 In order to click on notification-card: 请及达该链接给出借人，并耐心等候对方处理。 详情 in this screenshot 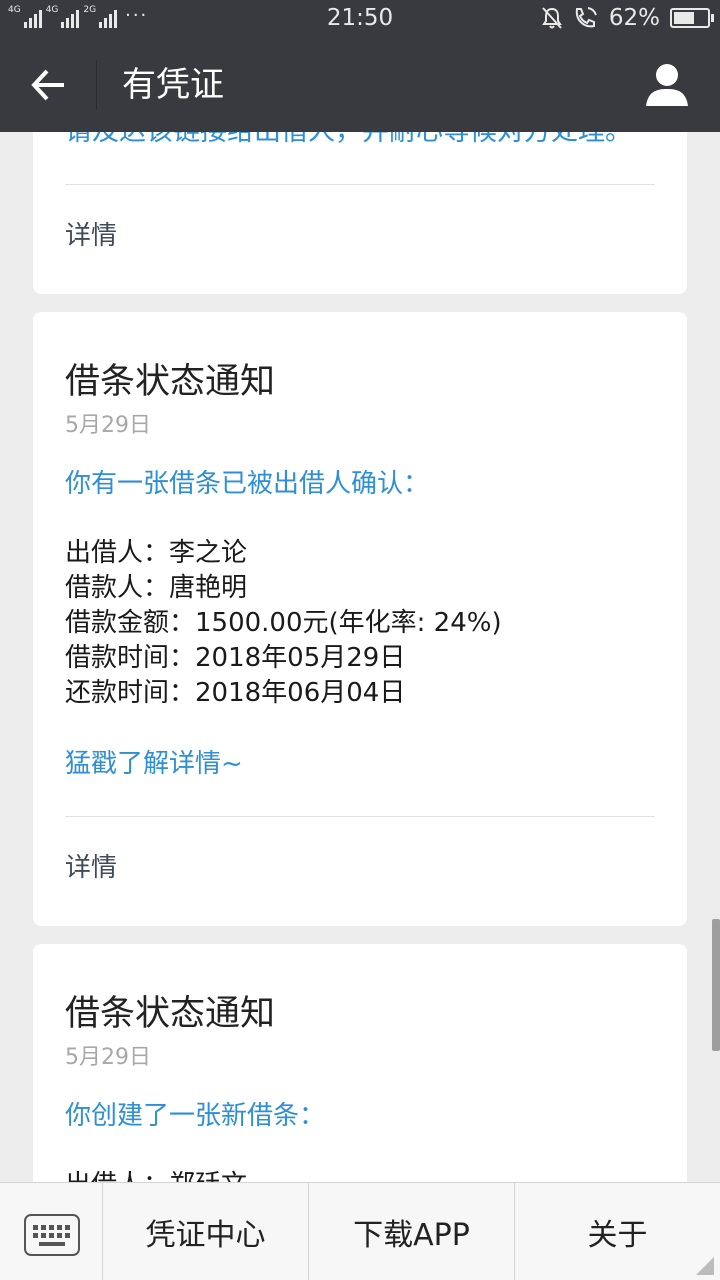, I will do `click(360, 213)`.